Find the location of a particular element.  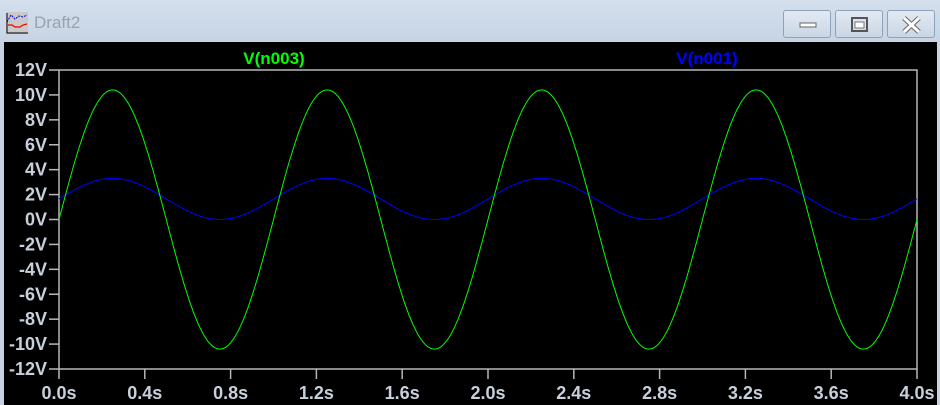

x-tick-label: 1.2s is located at coordinates (316, 393).